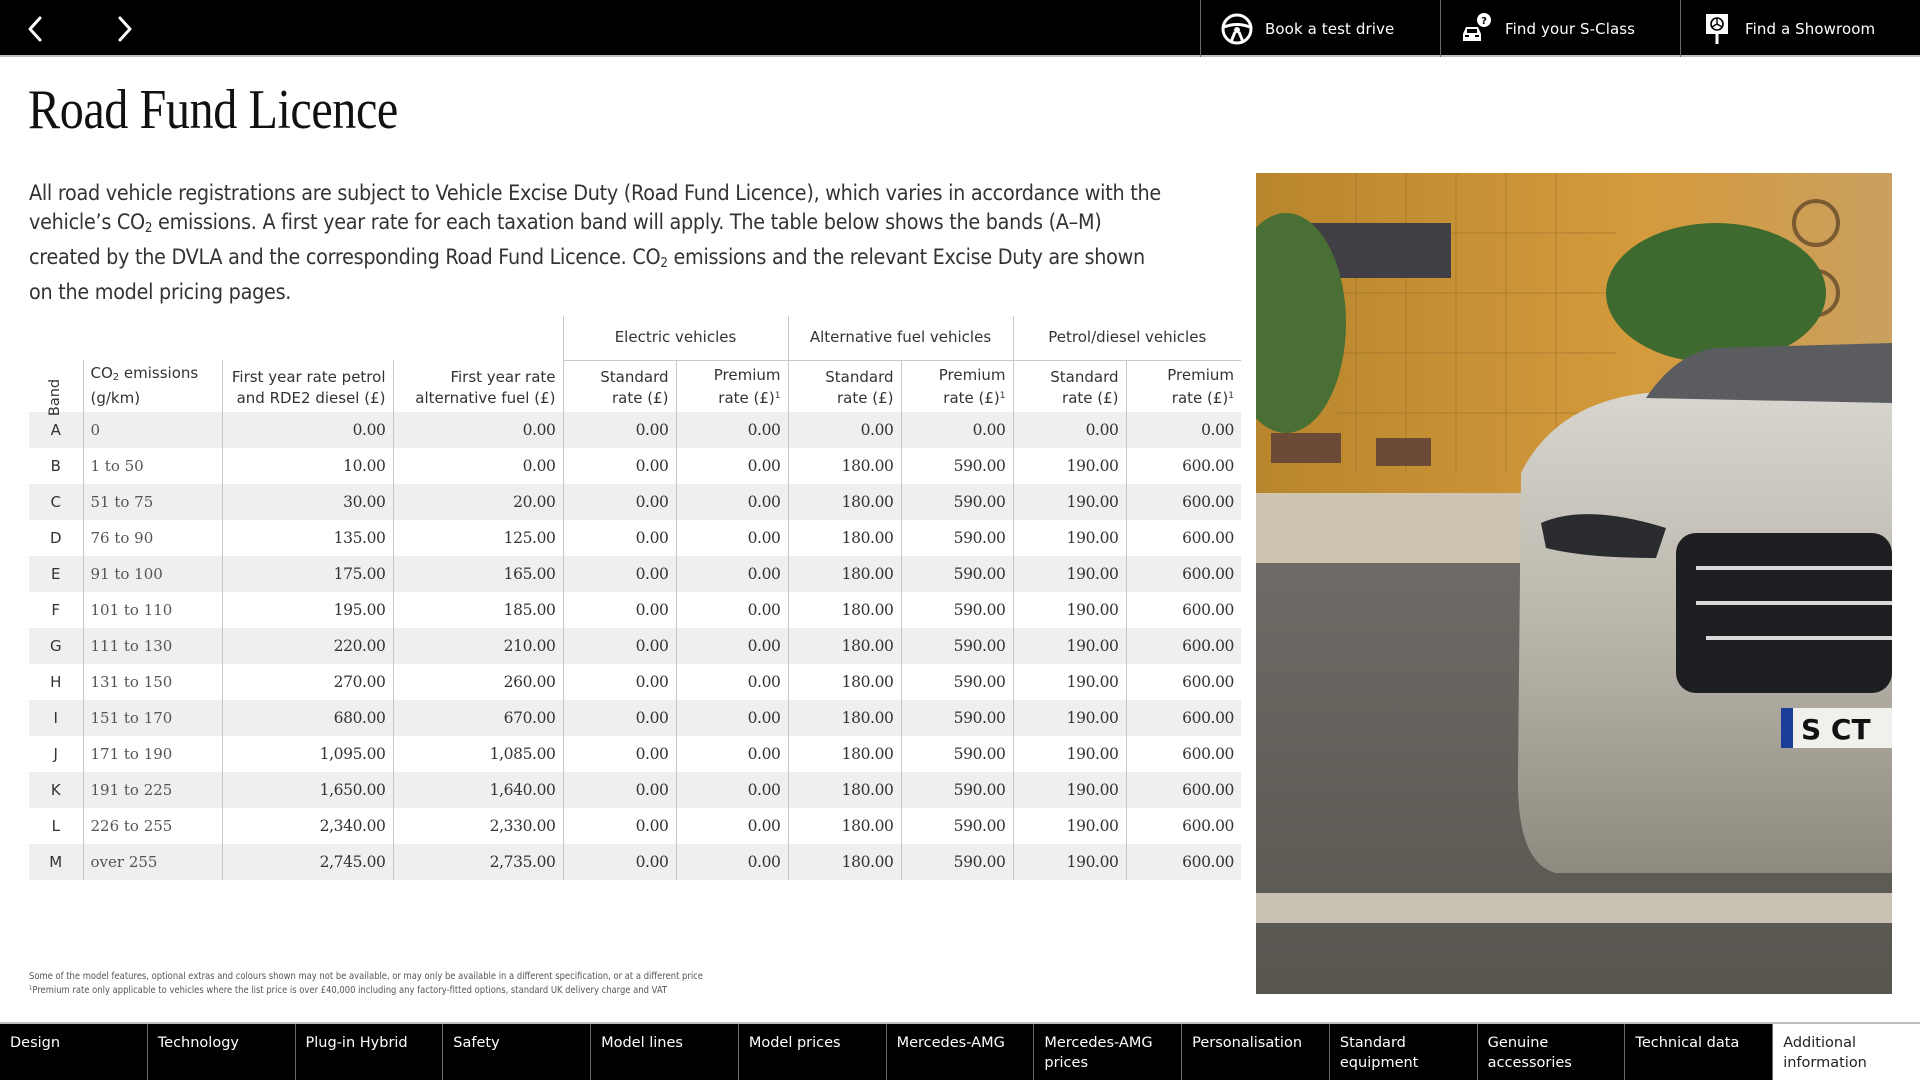 The height and width of the screenshot is (1080, 1920). I want to click on cell-co2: 1 to 50, so click(152, 466).